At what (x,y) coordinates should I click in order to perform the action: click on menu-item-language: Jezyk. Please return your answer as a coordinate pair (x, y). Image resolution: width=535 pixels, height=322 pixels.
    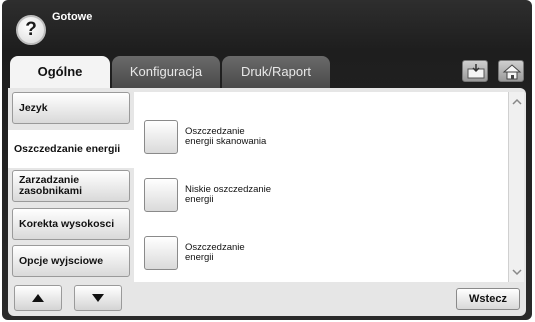
    Looking at the image, I should click on (71, 108).